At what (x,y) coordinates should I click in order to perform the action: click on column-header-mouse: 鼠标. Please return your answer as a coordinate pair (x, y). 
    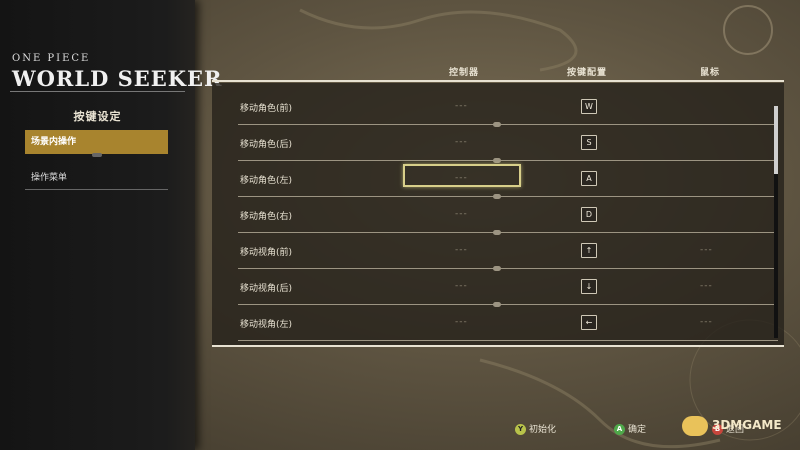
    Looking at the image, I should click on (710, 73).